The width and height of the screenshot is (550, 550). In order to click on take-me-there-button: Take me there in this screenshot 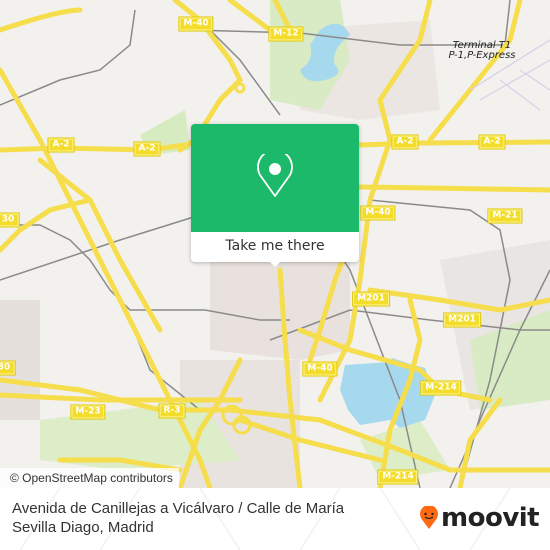, I will do `click(275, 247)`.